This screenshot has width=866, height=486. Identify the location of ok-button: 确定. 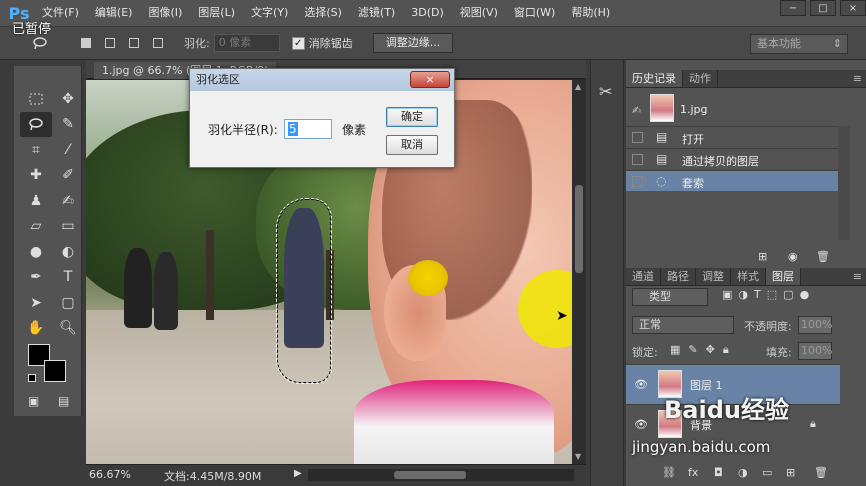
(412, 117).